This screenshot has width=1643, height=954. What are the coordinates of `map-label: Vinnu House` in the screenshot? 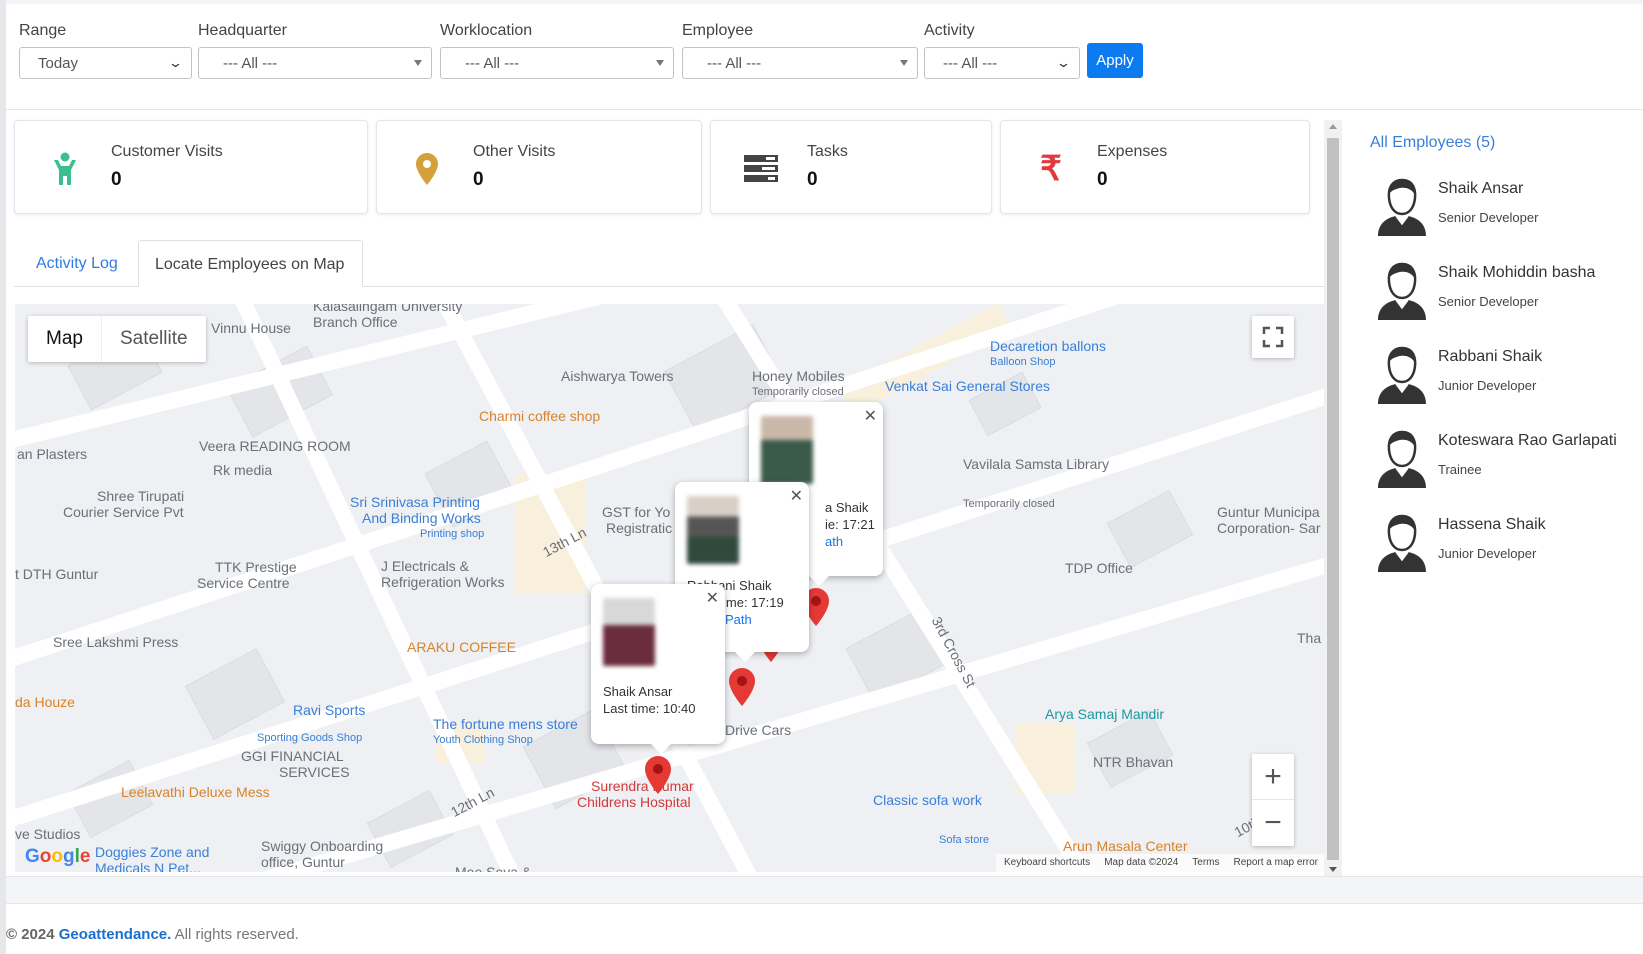 It's located at (251, 328).